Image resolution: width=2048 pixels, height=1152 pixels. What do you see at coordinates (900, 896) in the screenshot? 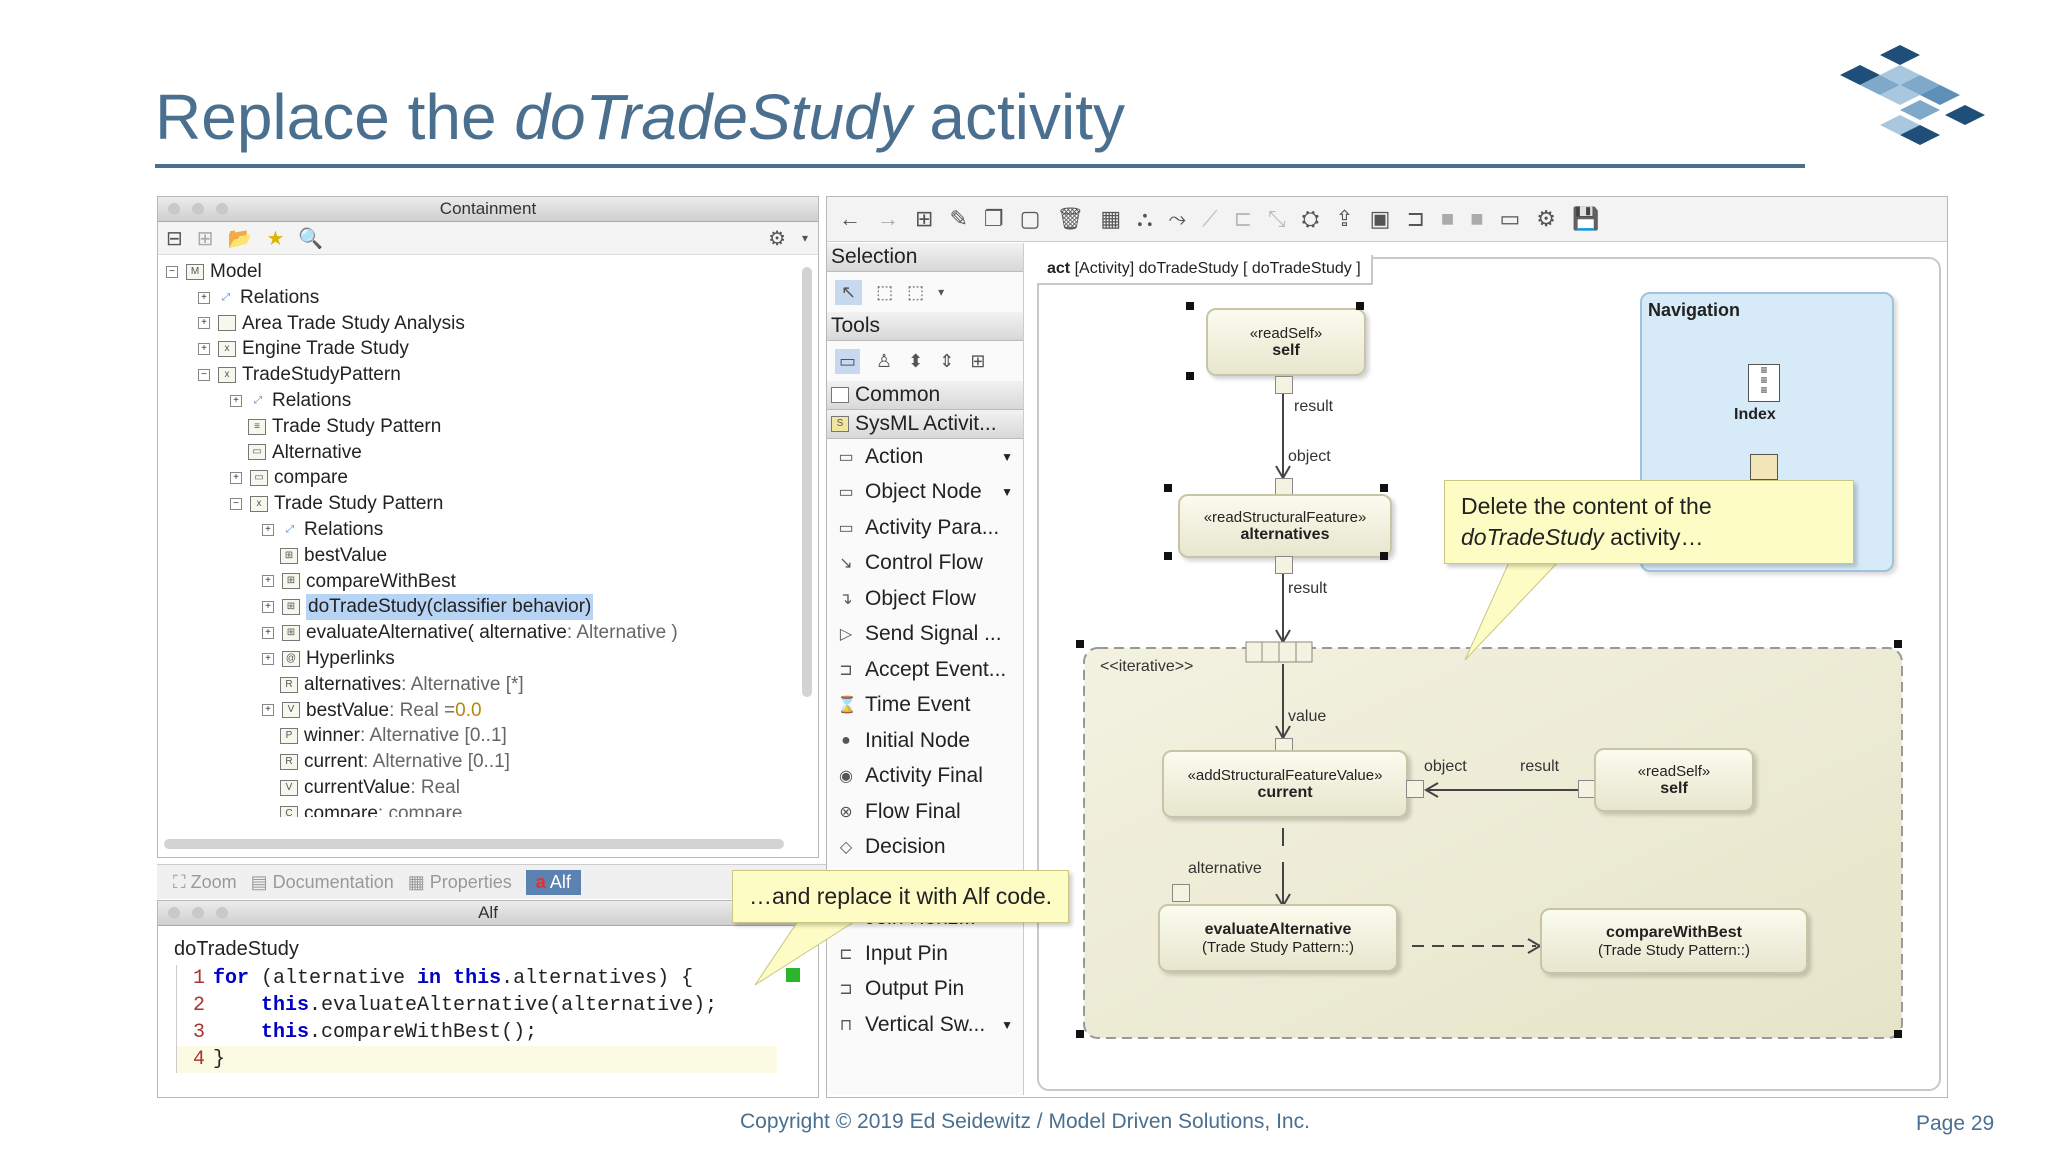
I see `callout-replace: …and replace it with Alf code.` at bounding box center [900, 896].